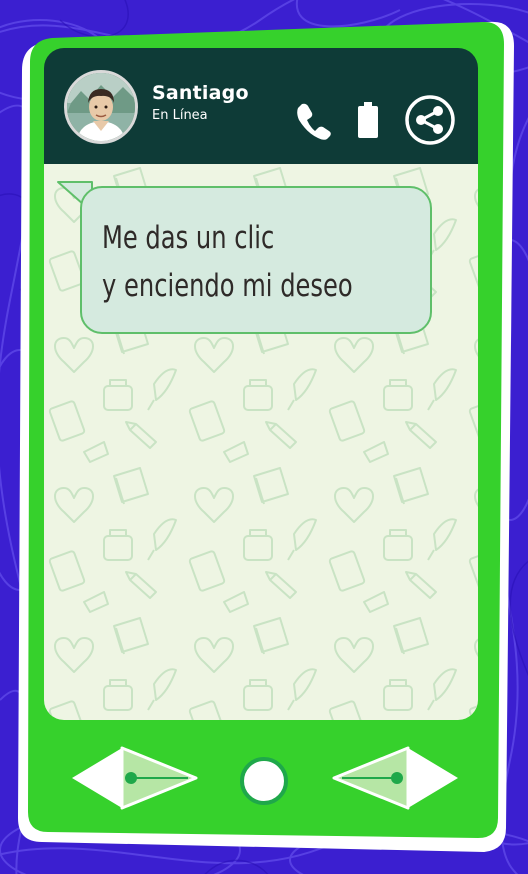 The width and height of the screenshot is (528, 874). I want to click on arrow-left-icon, so click(135, 778).